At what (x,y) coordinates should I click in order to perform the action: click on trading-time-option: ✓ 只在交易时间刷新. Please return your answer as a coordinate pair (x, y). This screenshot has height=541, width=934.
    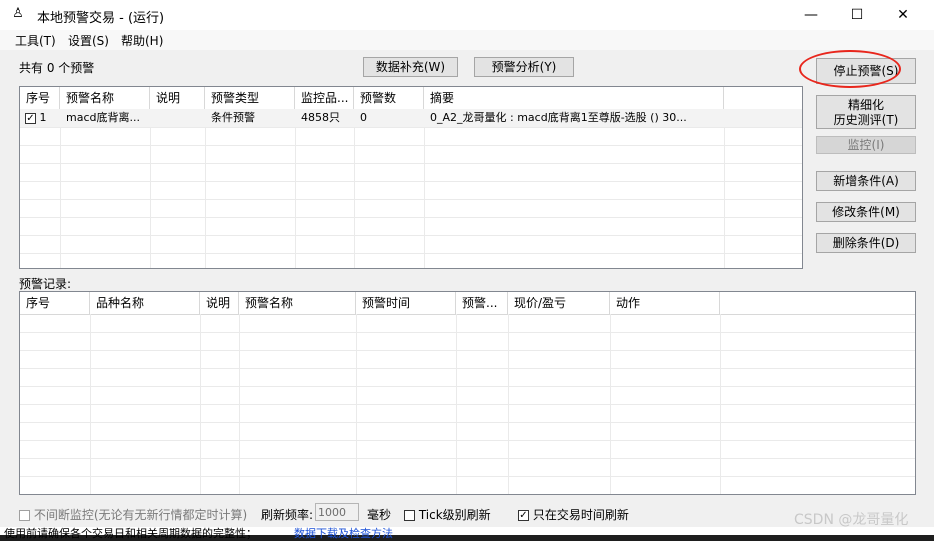
    Looking at the image, I should click on (573, 514).